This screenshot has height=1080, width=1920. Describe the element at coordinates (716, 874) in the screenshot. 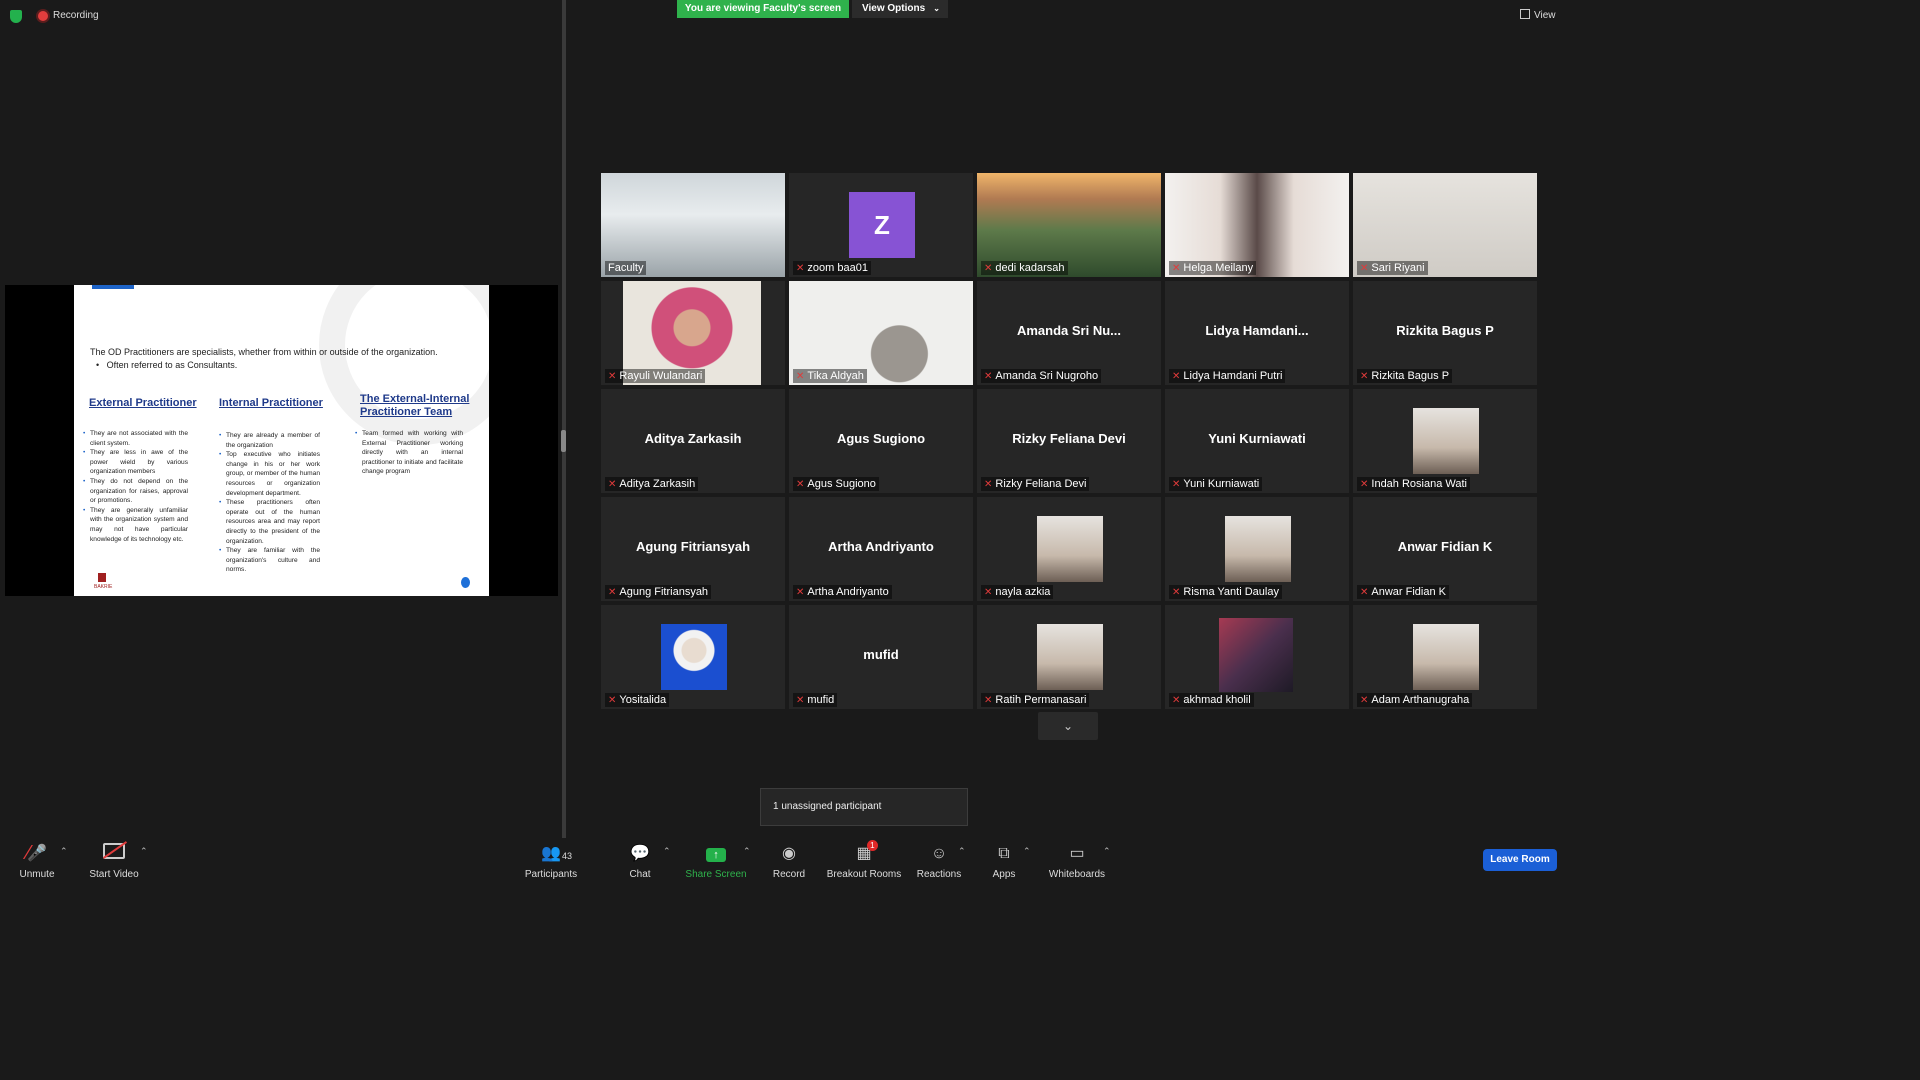

I see `share-screen-label: Share Screen` at that location.